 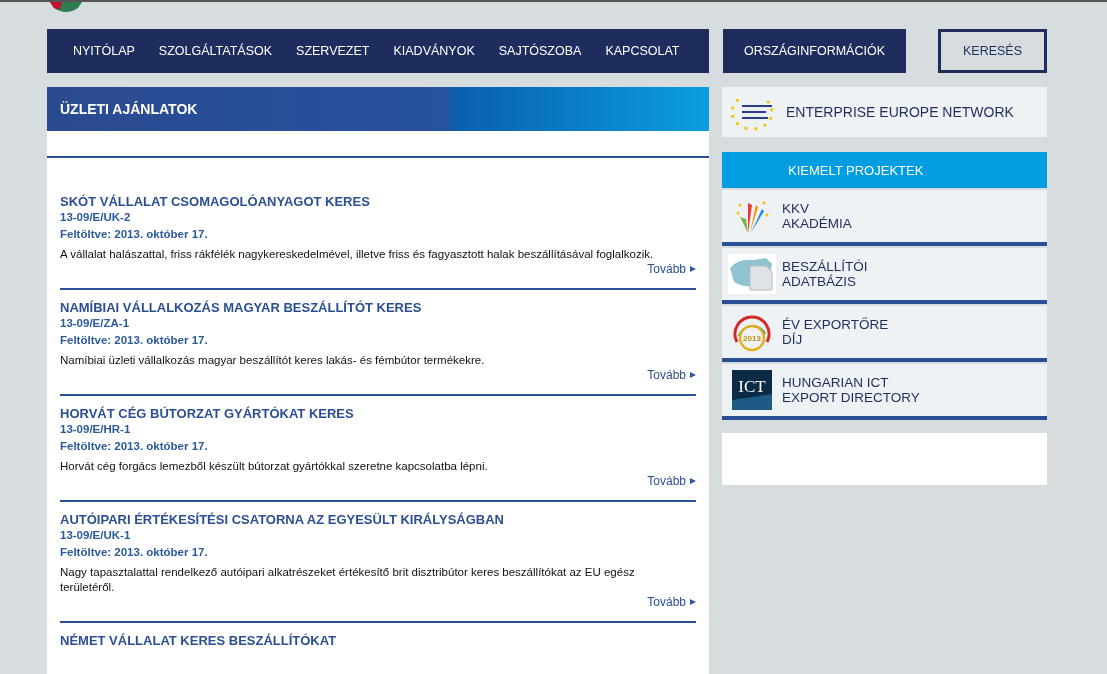 I want to click on projects-title: KIEMELT PROJEKTEK, so click(x=856, y=170).